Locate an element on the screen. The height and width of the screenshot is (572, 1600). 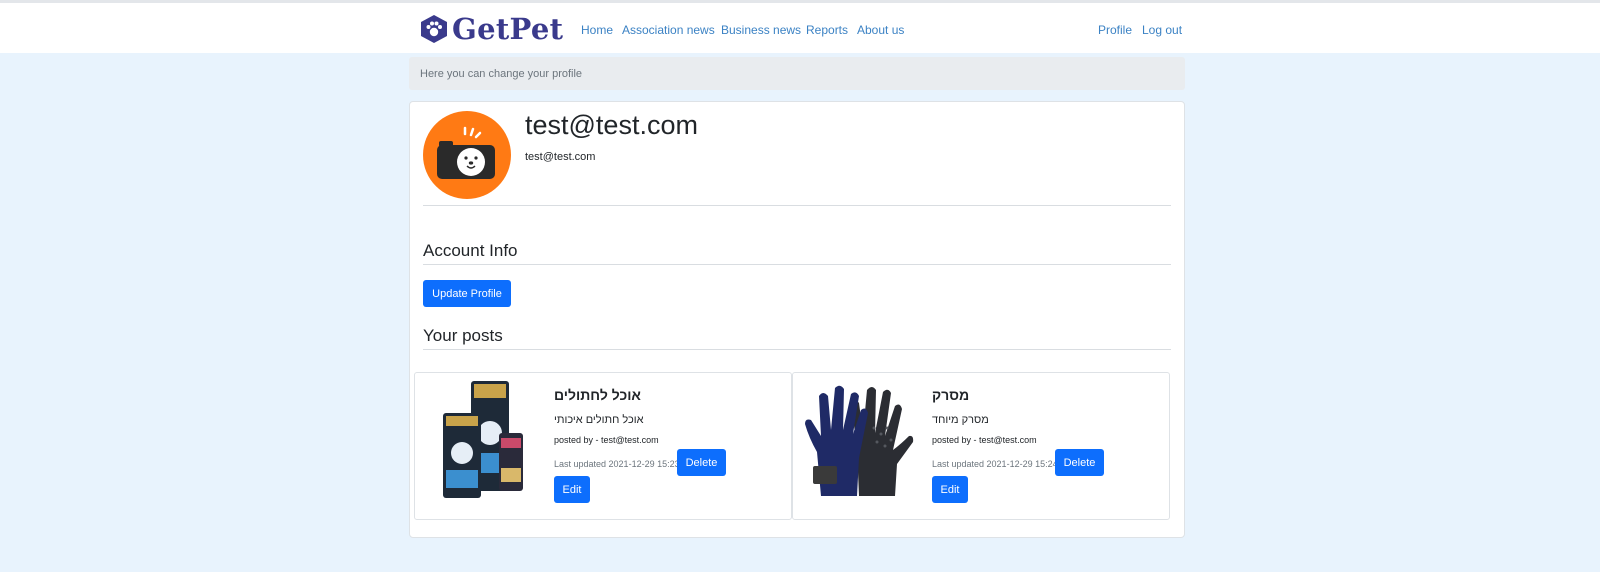
post-description: מסרק מיוחד is located at coordinates (960, 420).